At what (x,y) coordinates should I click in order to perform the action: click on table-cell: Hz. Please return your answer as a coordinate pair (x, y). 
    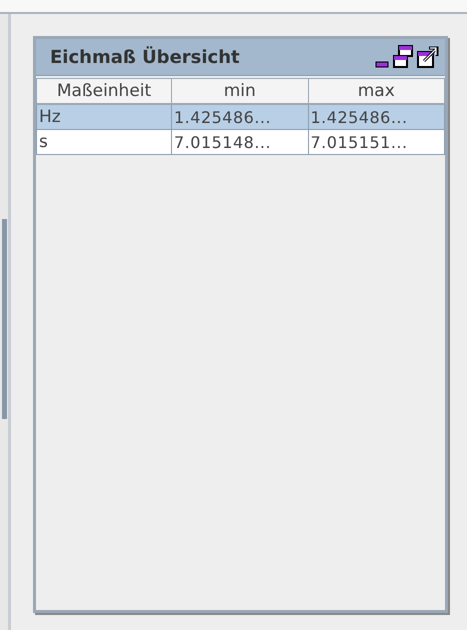
    Looking at the image, I should click on (104, 117).